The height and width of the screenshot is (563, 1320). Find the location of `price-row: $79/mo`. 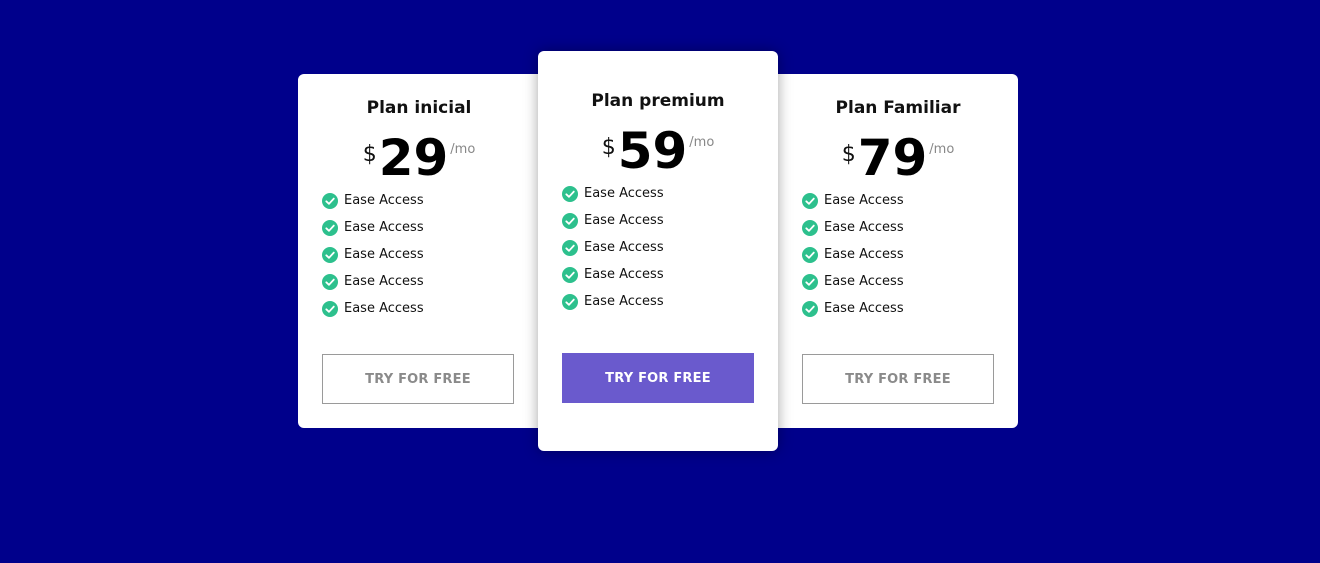

price-row: $79/mo is located at coordinates (898, 158).